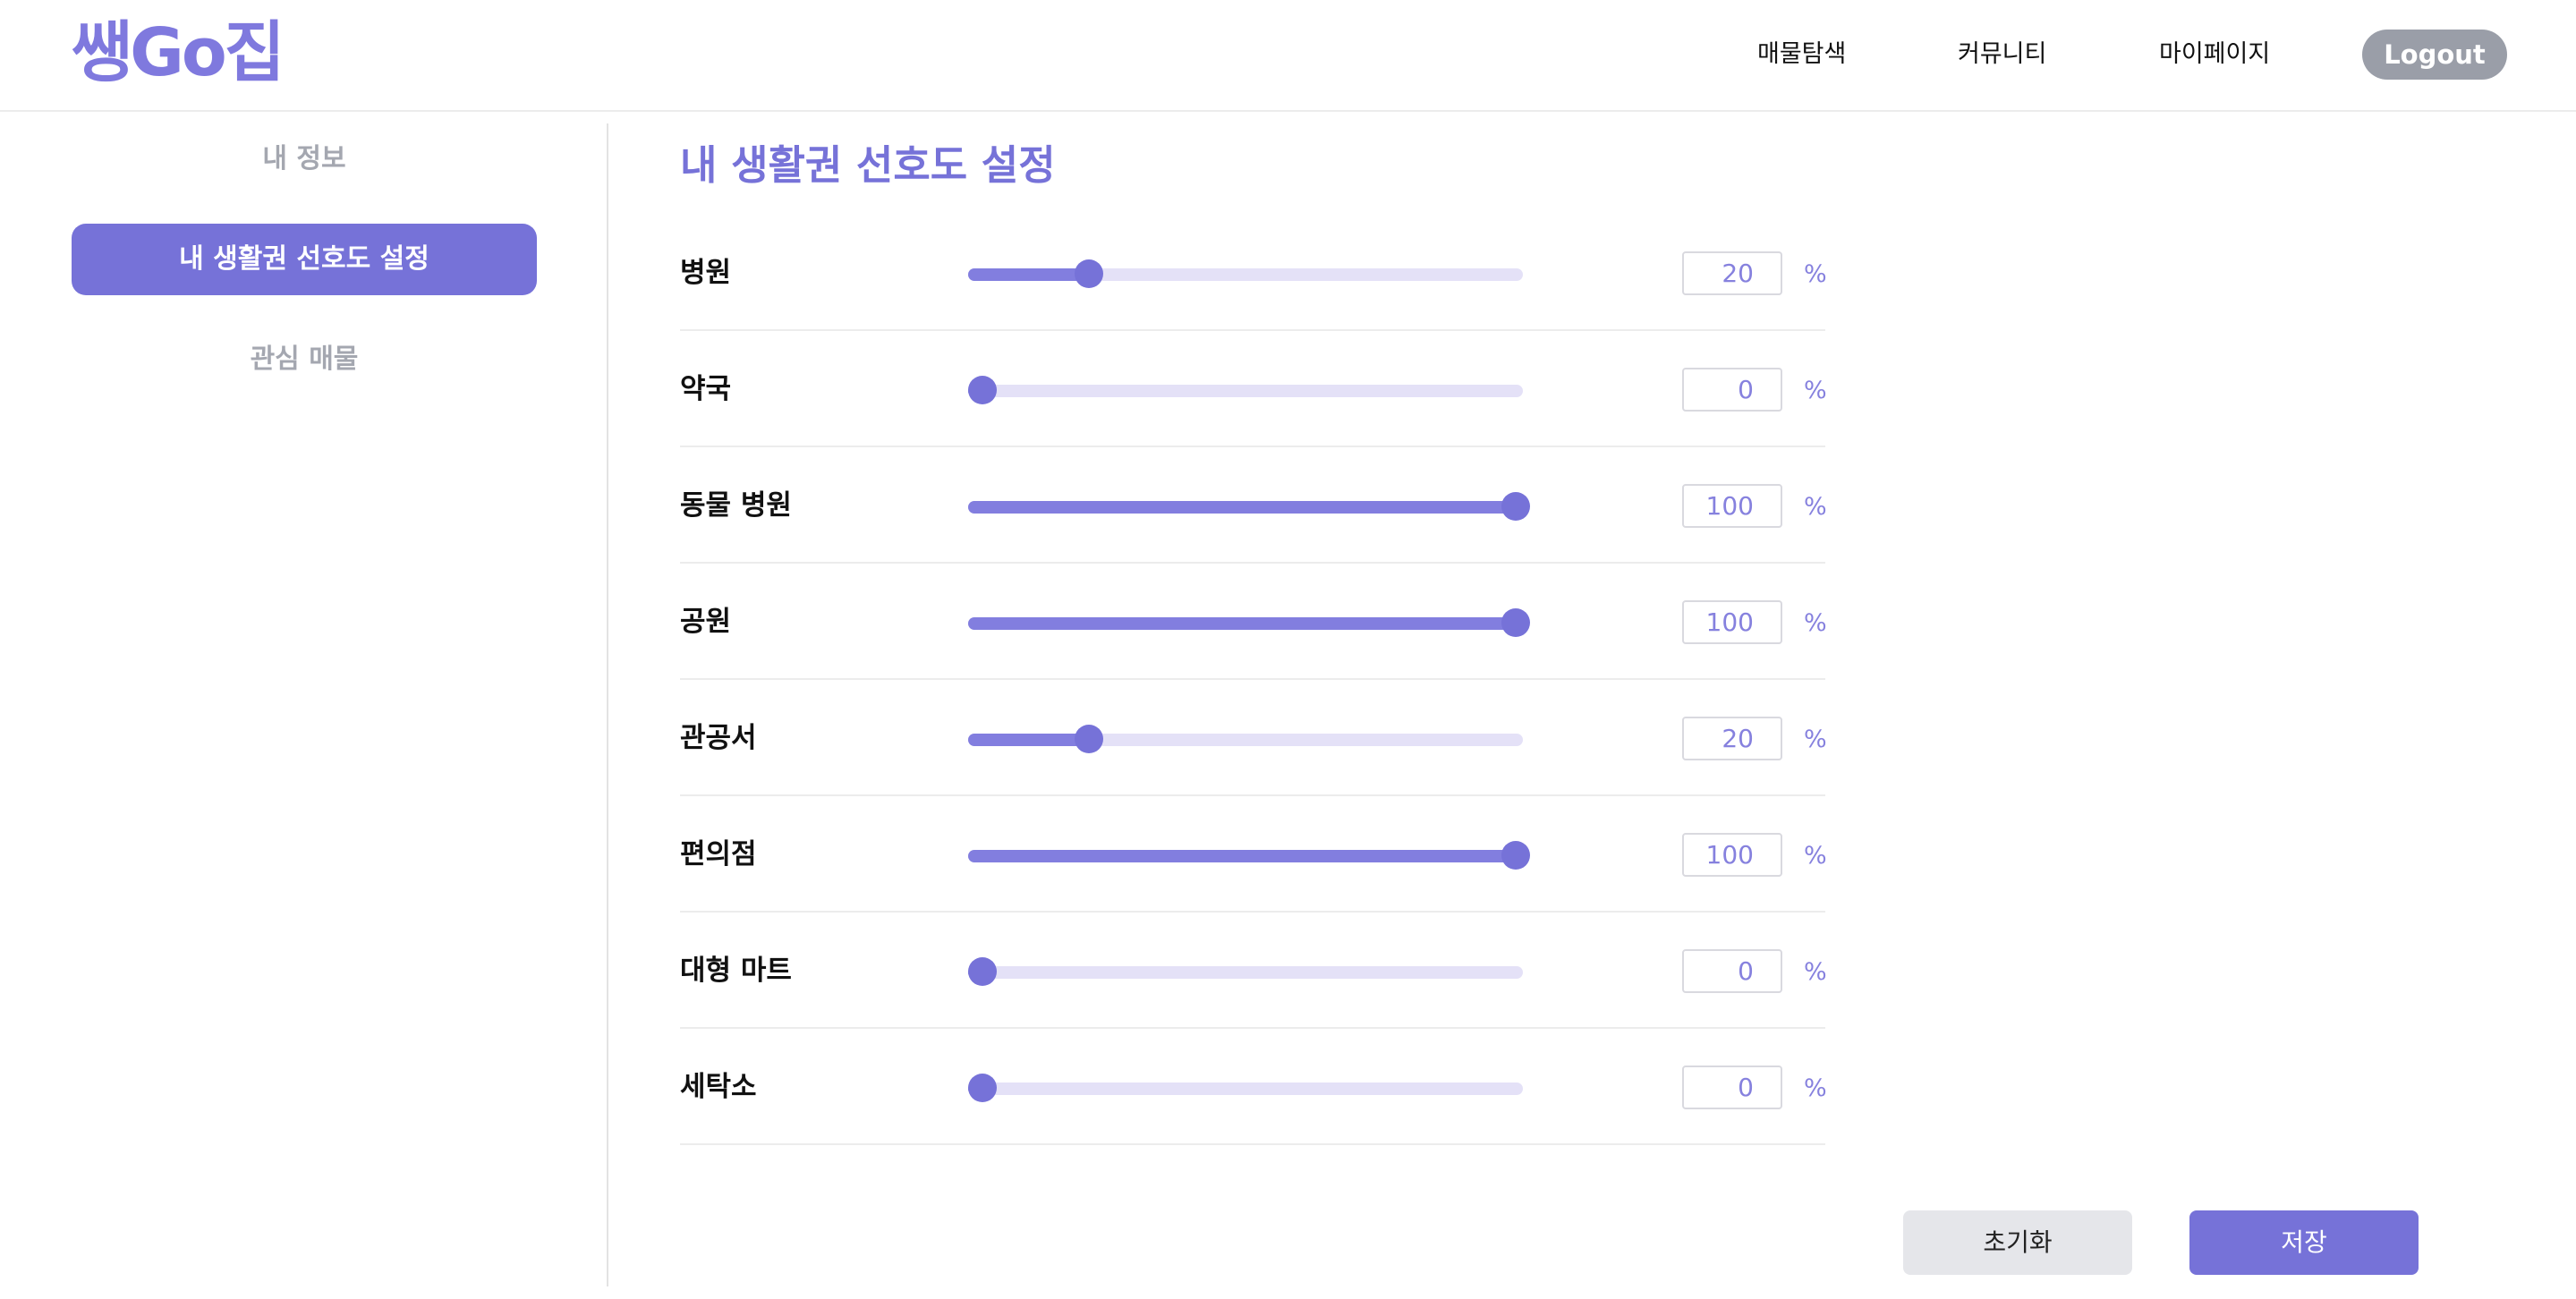 The height and width of the screenshot is (1299, 2576). What do you see at coordinates (304, 259) in the screenshot?
I see `sidebar-item-preference-settings: 내 생활권 선호도 설정` at bounding box center [304, 259].